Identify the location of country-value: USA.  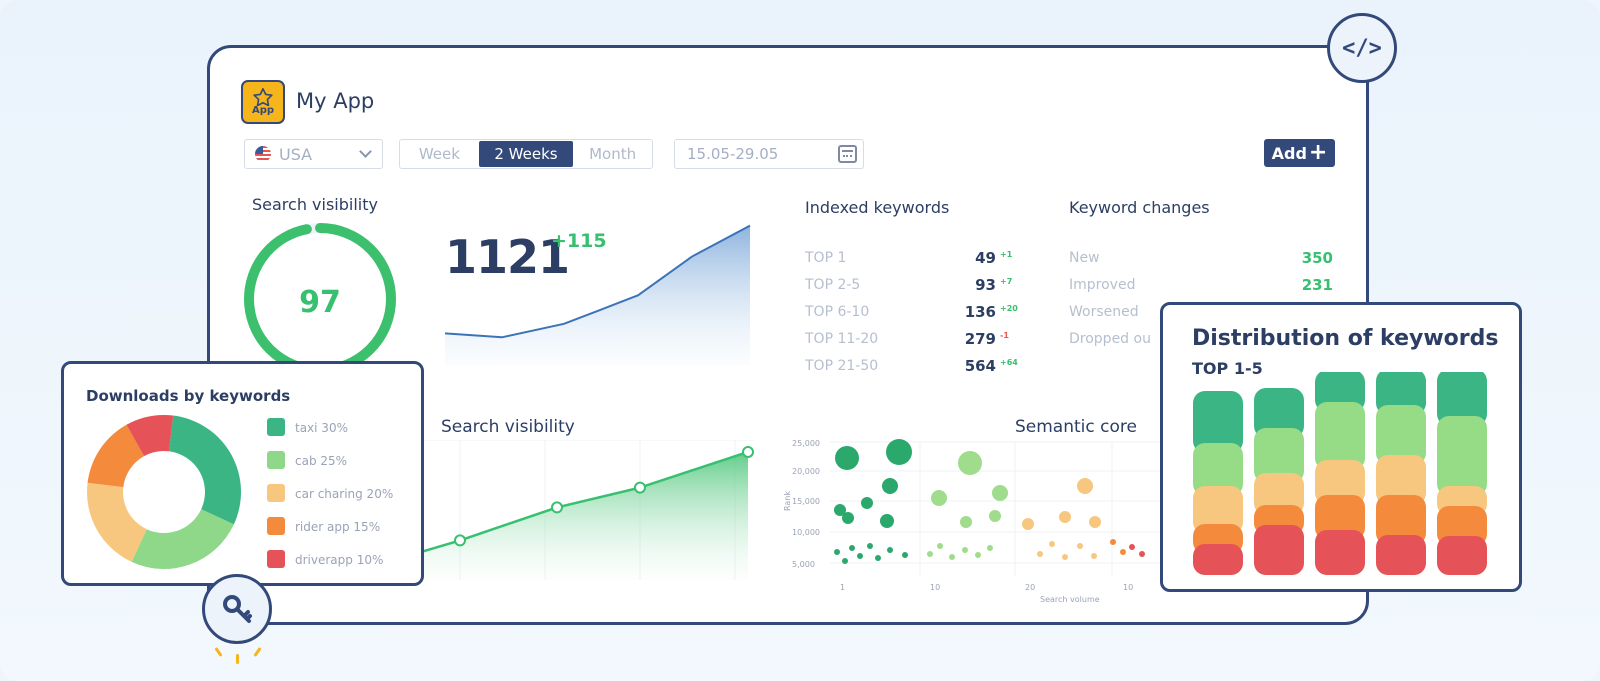
(296, 154).